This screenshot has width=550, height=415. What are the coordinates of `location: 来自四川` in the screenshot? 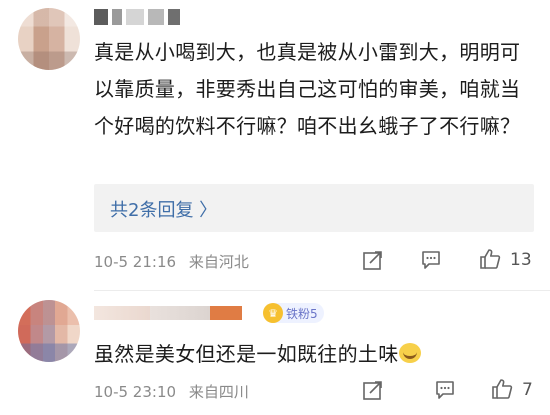 It's located at (218, 392).